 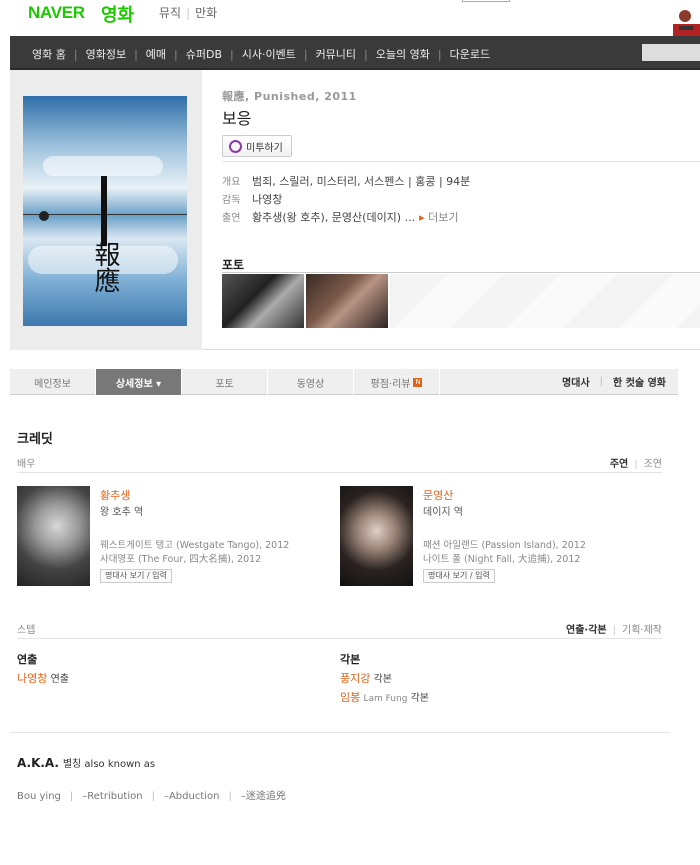 What do you see at coordinates (112, 796) in the screenshot?
I see `aka-item: –Retribution` at bounding box center [112, 796].